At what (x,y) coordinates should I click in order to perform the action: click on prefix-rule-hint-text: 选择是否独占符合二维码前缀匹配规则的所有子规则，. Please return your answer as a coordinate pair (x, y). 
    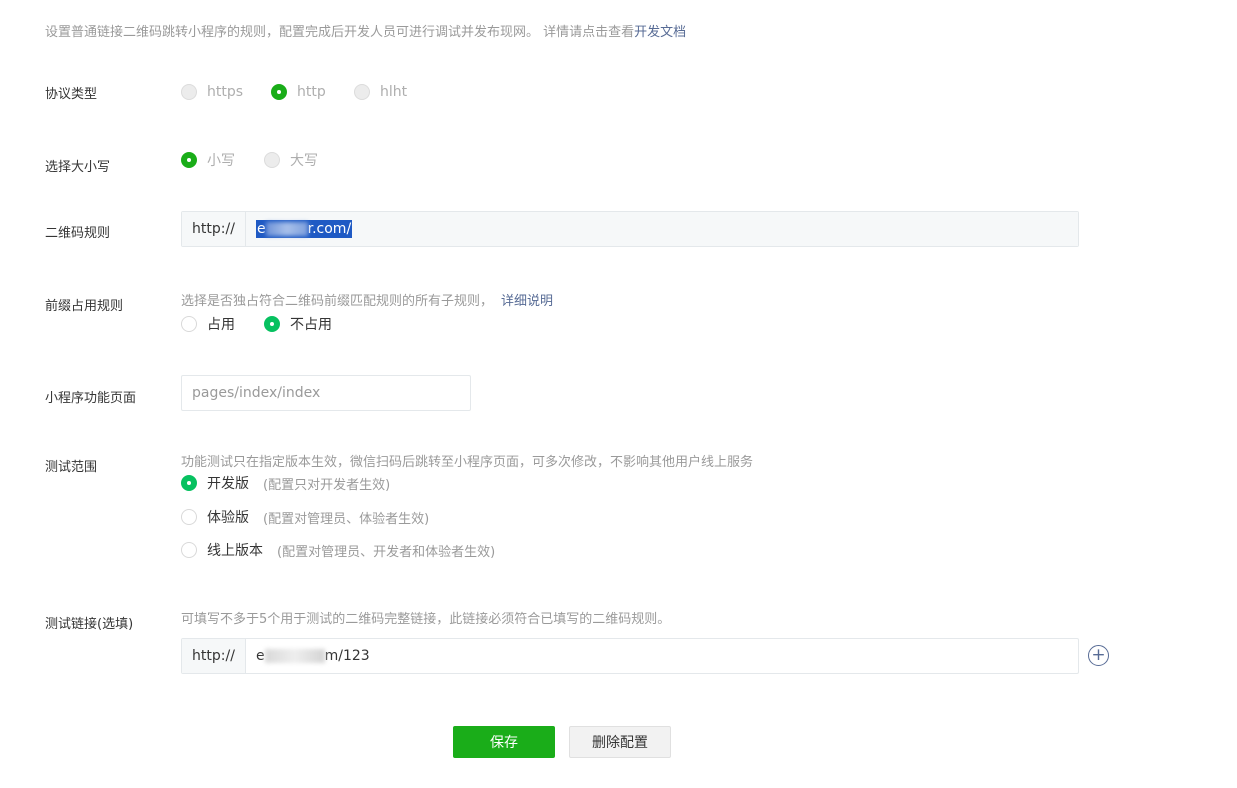
    Looking at the image, I should click on (337, 301).